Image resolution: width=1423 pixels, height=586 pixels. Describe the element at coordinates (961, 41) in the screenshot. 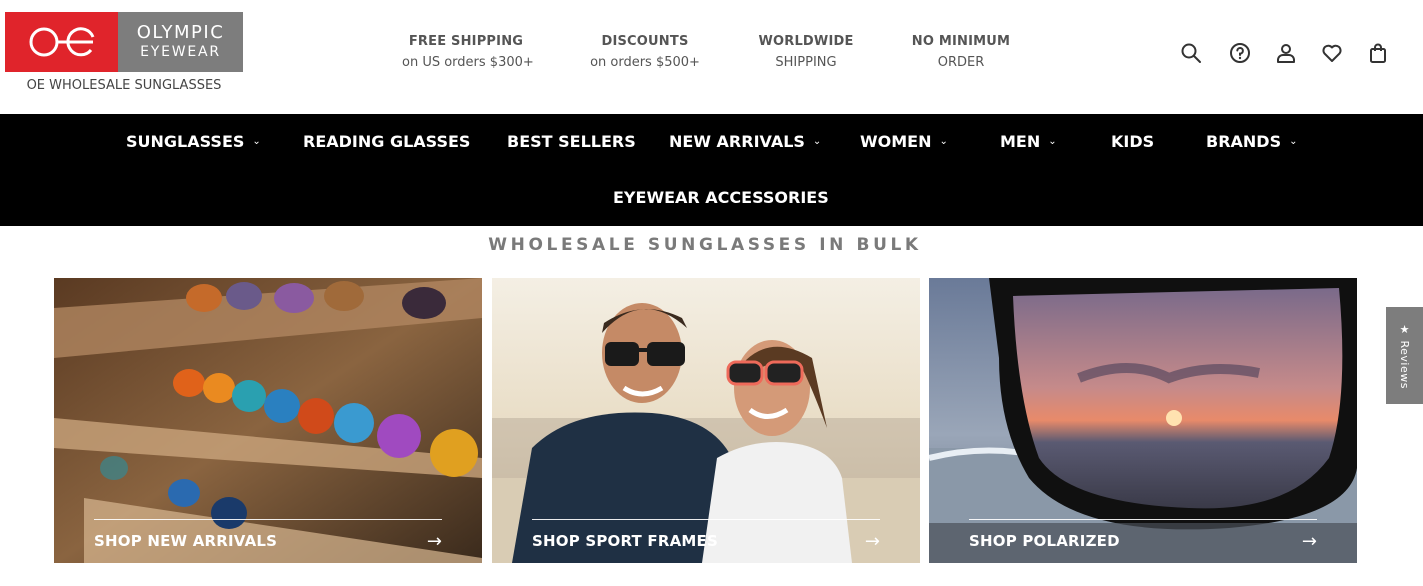

I see `perk-title: NO MINIMUM` at that location.